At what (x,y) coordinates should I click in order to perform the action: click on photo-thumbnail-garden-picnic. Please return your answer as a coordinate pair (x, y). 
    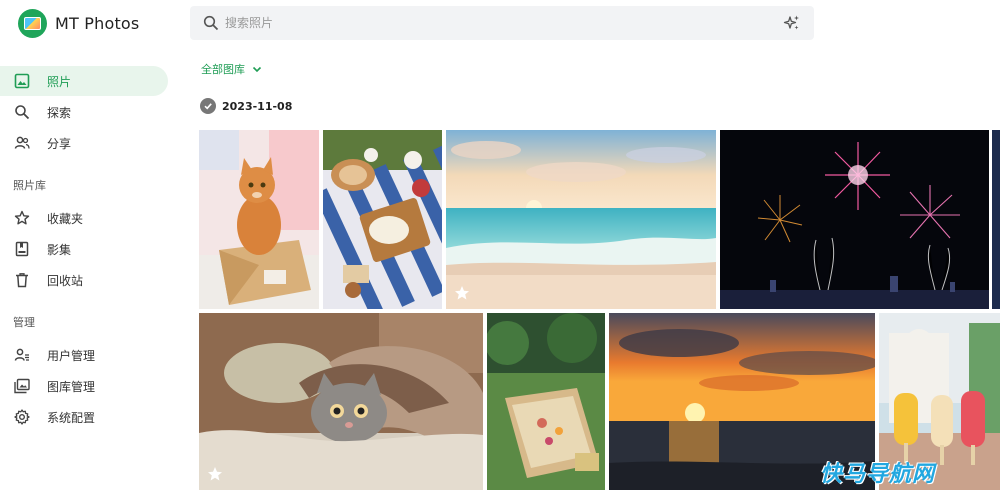
    Looking at the image, I should click on (546, 401).